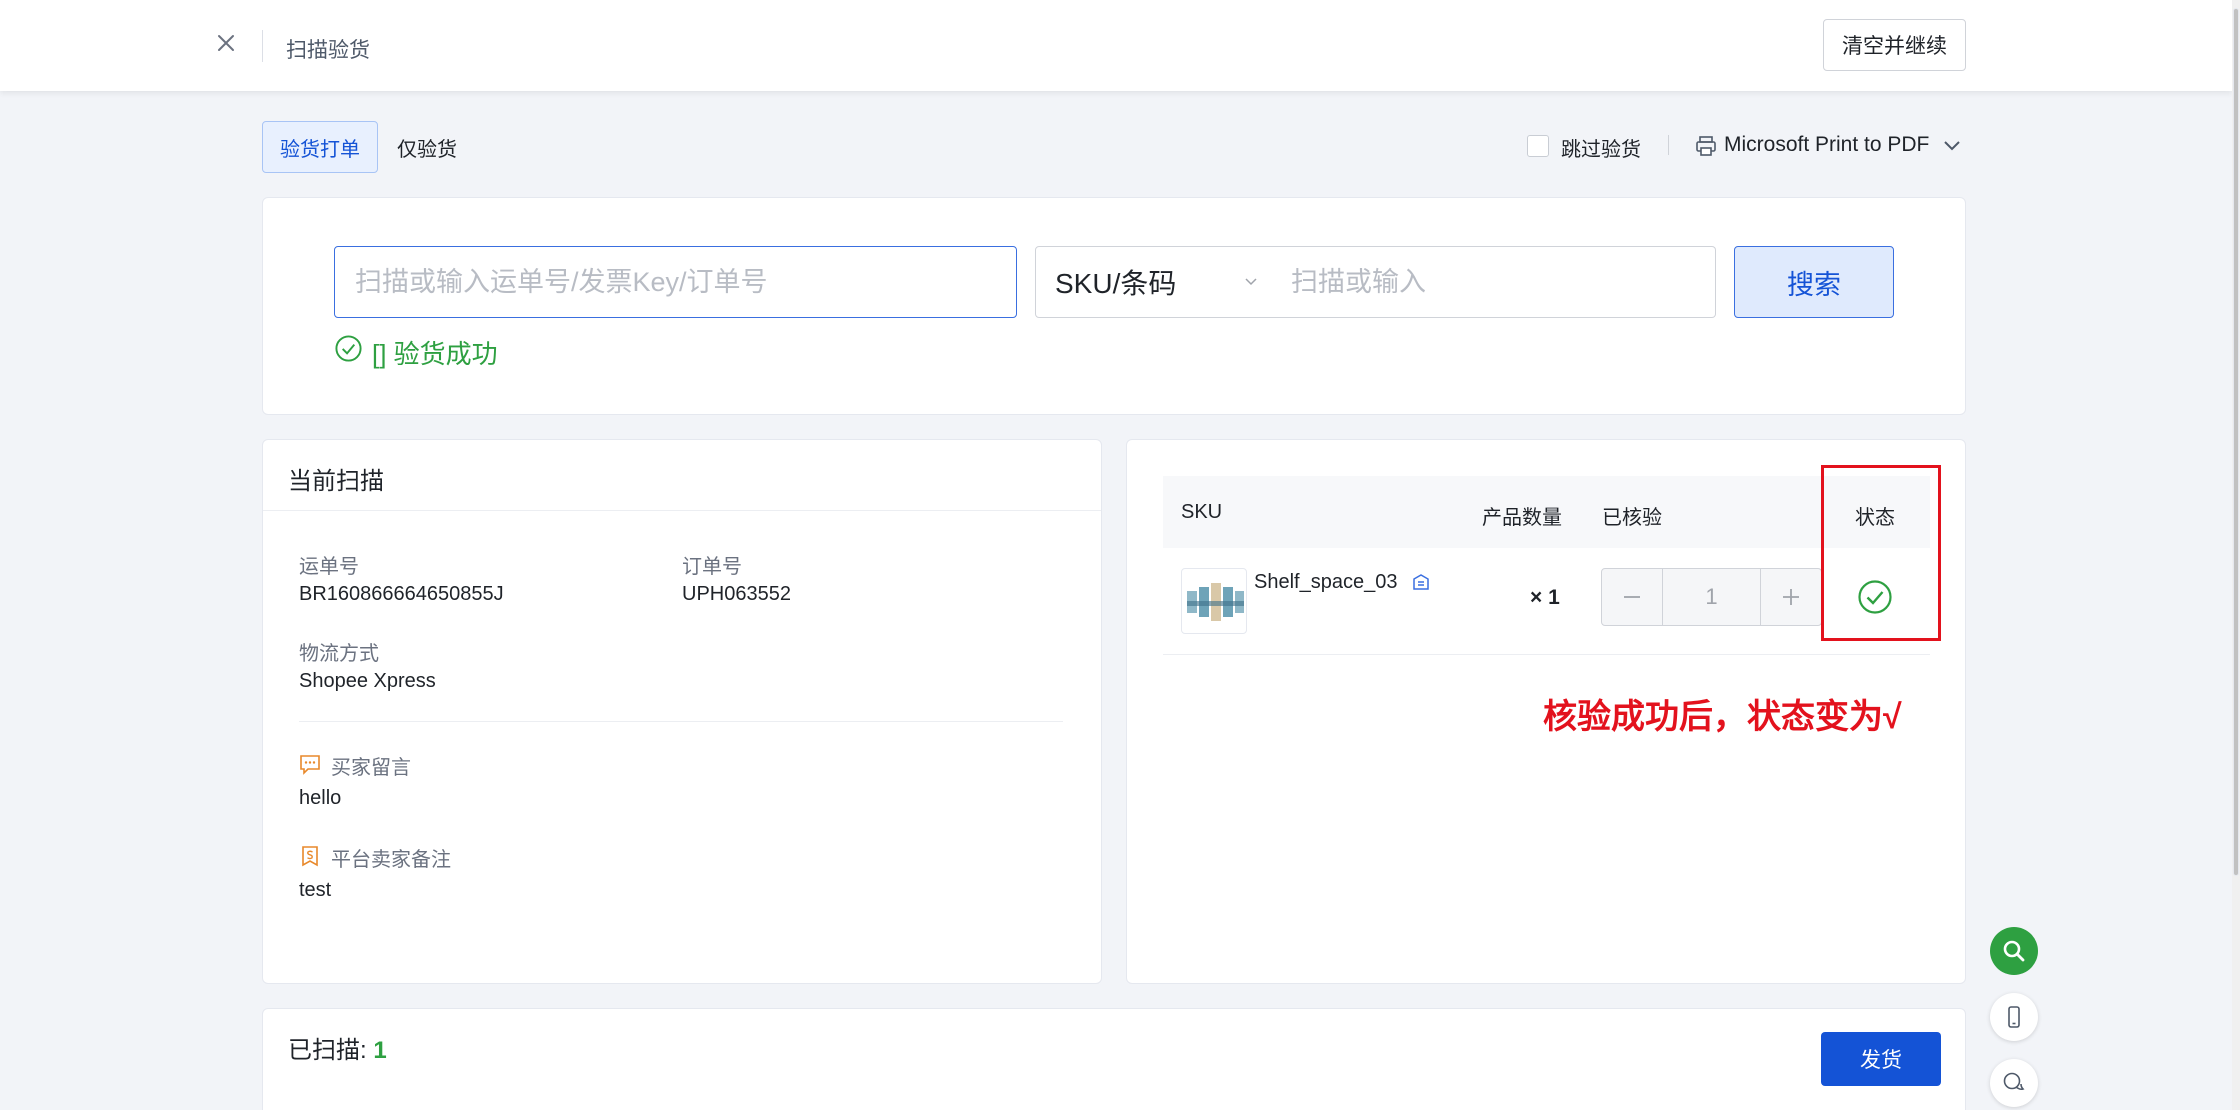 The width and height of the screenshot is (2240, 1110). I want to click on status-highlight-box, so click(1881, 553).